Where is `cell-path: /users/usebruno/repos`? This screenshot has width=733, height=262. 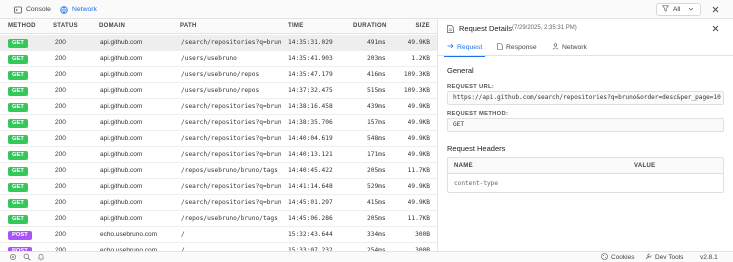 cell-path: /users/usebruno/repos is located at coordinates (220, 74).